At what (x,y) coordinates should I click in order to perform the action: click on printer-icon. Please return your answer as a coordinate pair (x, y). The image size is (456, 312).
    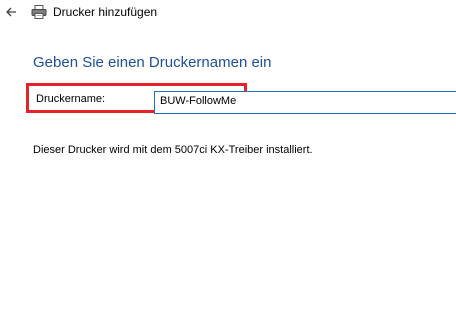
    Looking at the image, I should click on (39, 12).